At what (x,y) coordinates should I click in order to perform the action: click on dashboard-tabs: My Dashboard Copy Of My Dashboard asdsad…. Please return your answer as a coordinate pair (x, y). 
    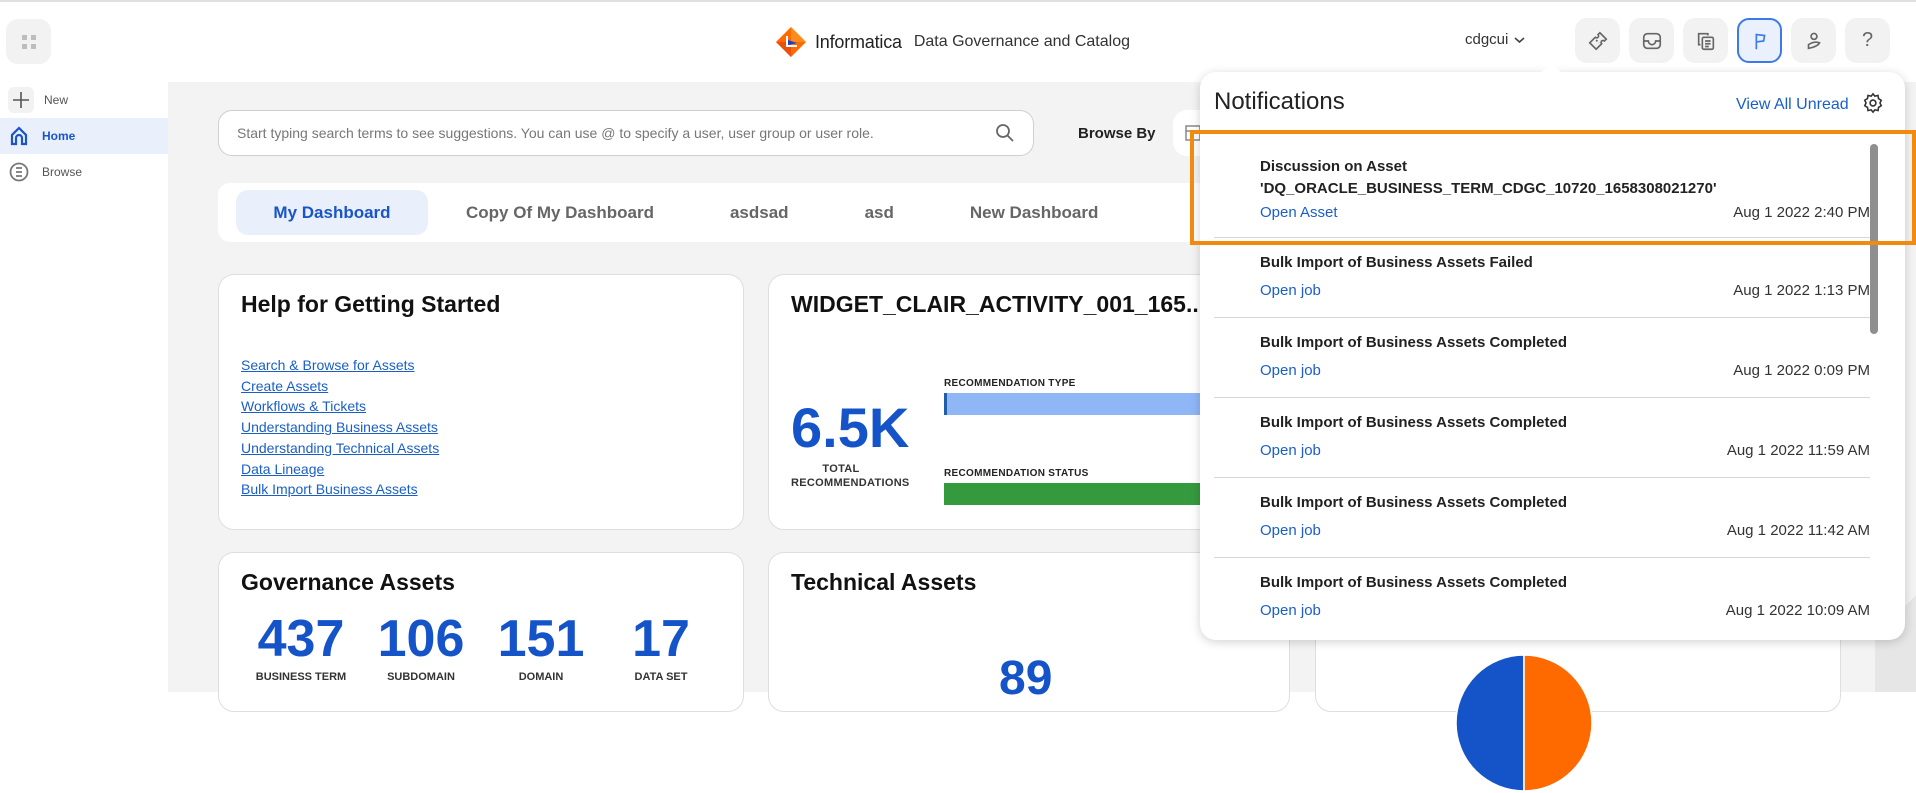
    Looking at the image, I should click on (793, 212).